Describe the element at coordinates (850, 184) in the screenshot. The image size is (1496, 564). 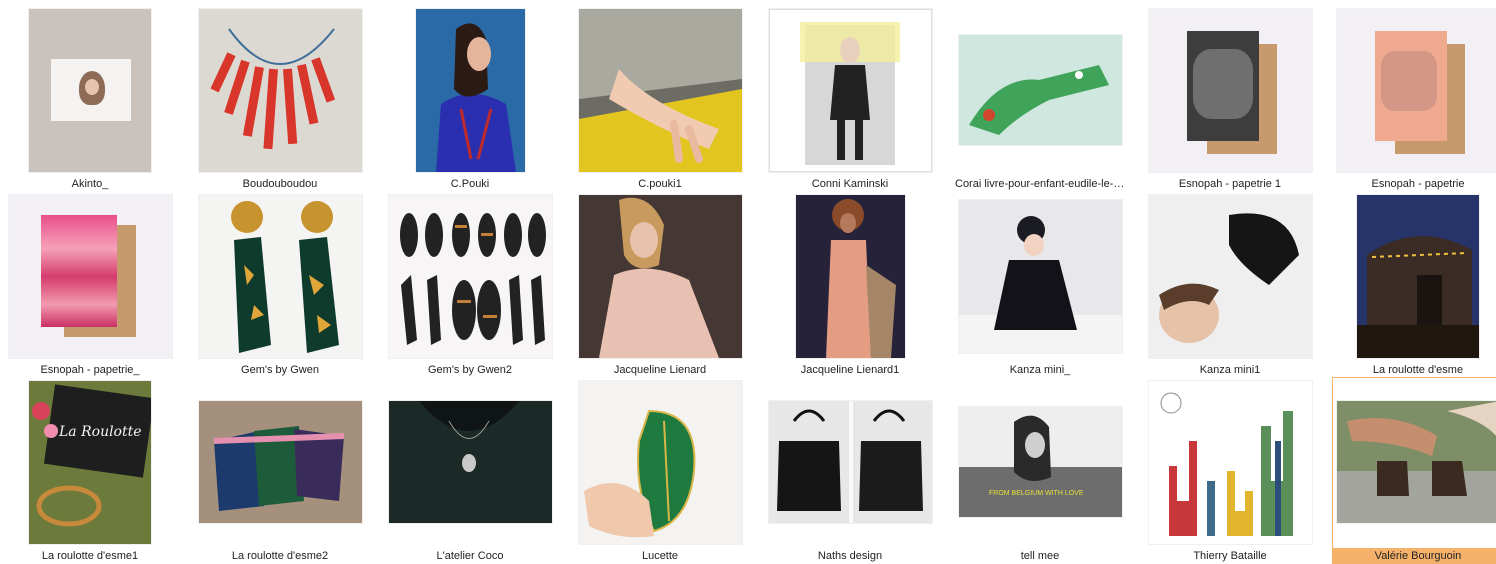
I see `file-name-label: Conni Kaminski` at that location.